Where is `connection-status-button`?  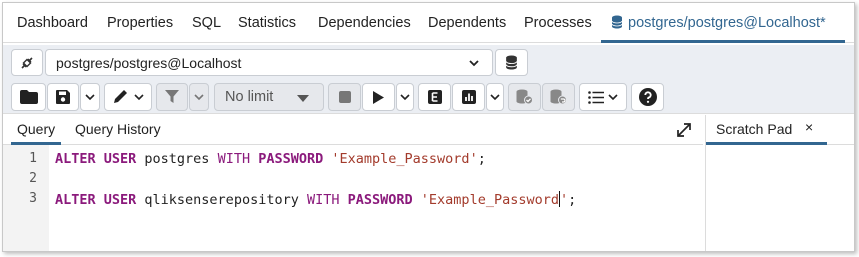 connection-status-button is located at coordinates (27, 62).